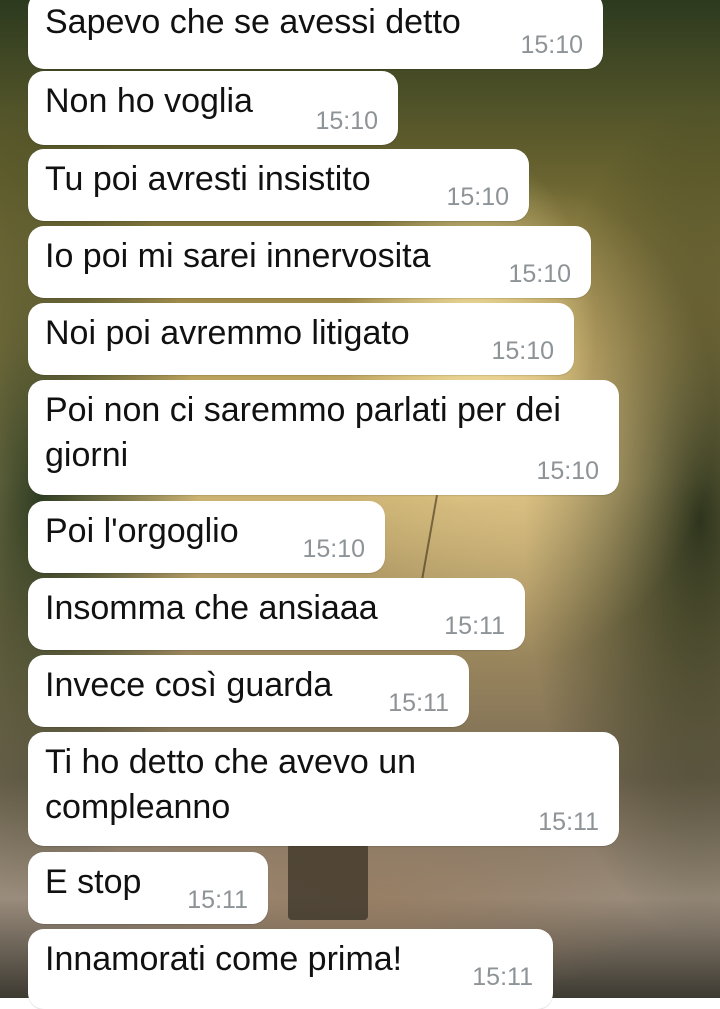 The width and height of the screenshot is (720, 1009). I want to click on message-bubble: E stop 15:11, so click(148, 888).